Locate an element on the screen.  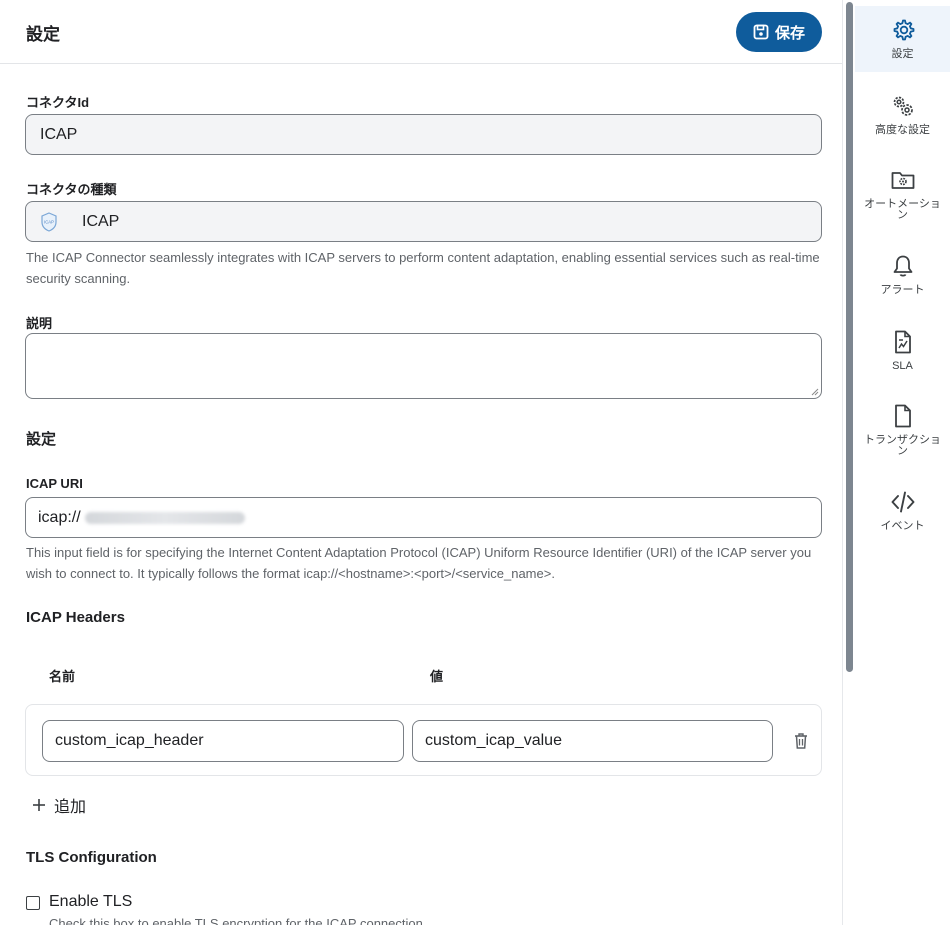
gears-icon is located at coordinates (903, 106).